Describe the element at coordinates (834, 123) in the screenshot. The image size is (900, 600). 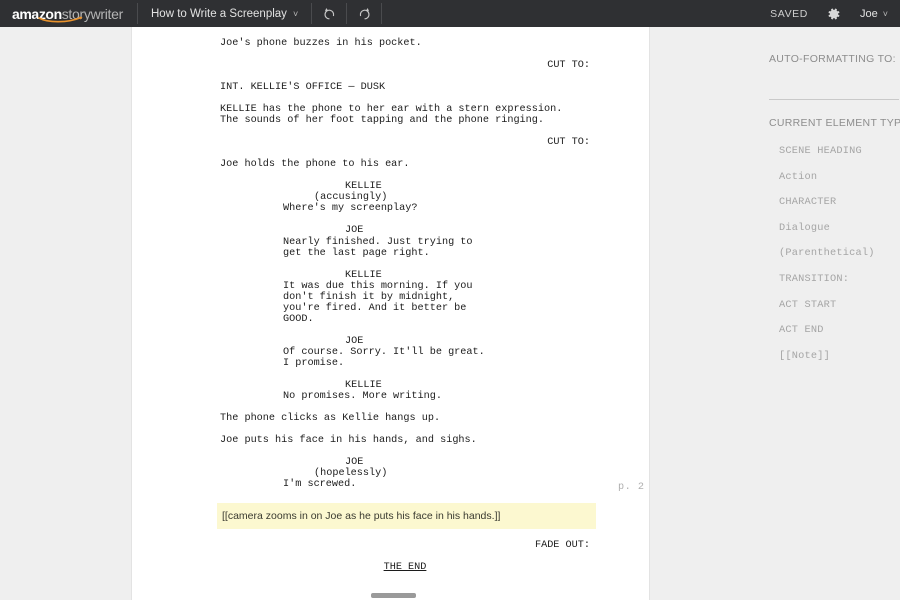
I see `current-element-type-heading: CURRENT ELEMENT TYPE` at that location.